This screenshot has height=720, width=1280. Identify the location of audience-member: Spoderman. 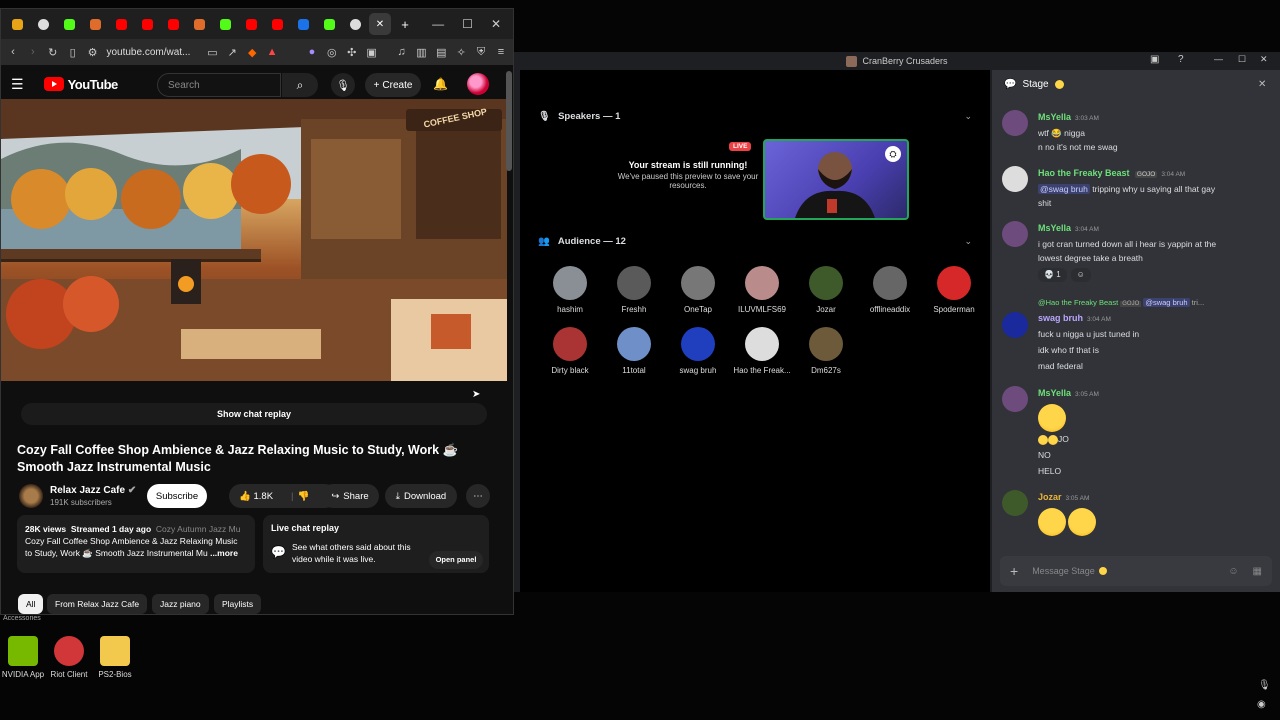
(954, 290).